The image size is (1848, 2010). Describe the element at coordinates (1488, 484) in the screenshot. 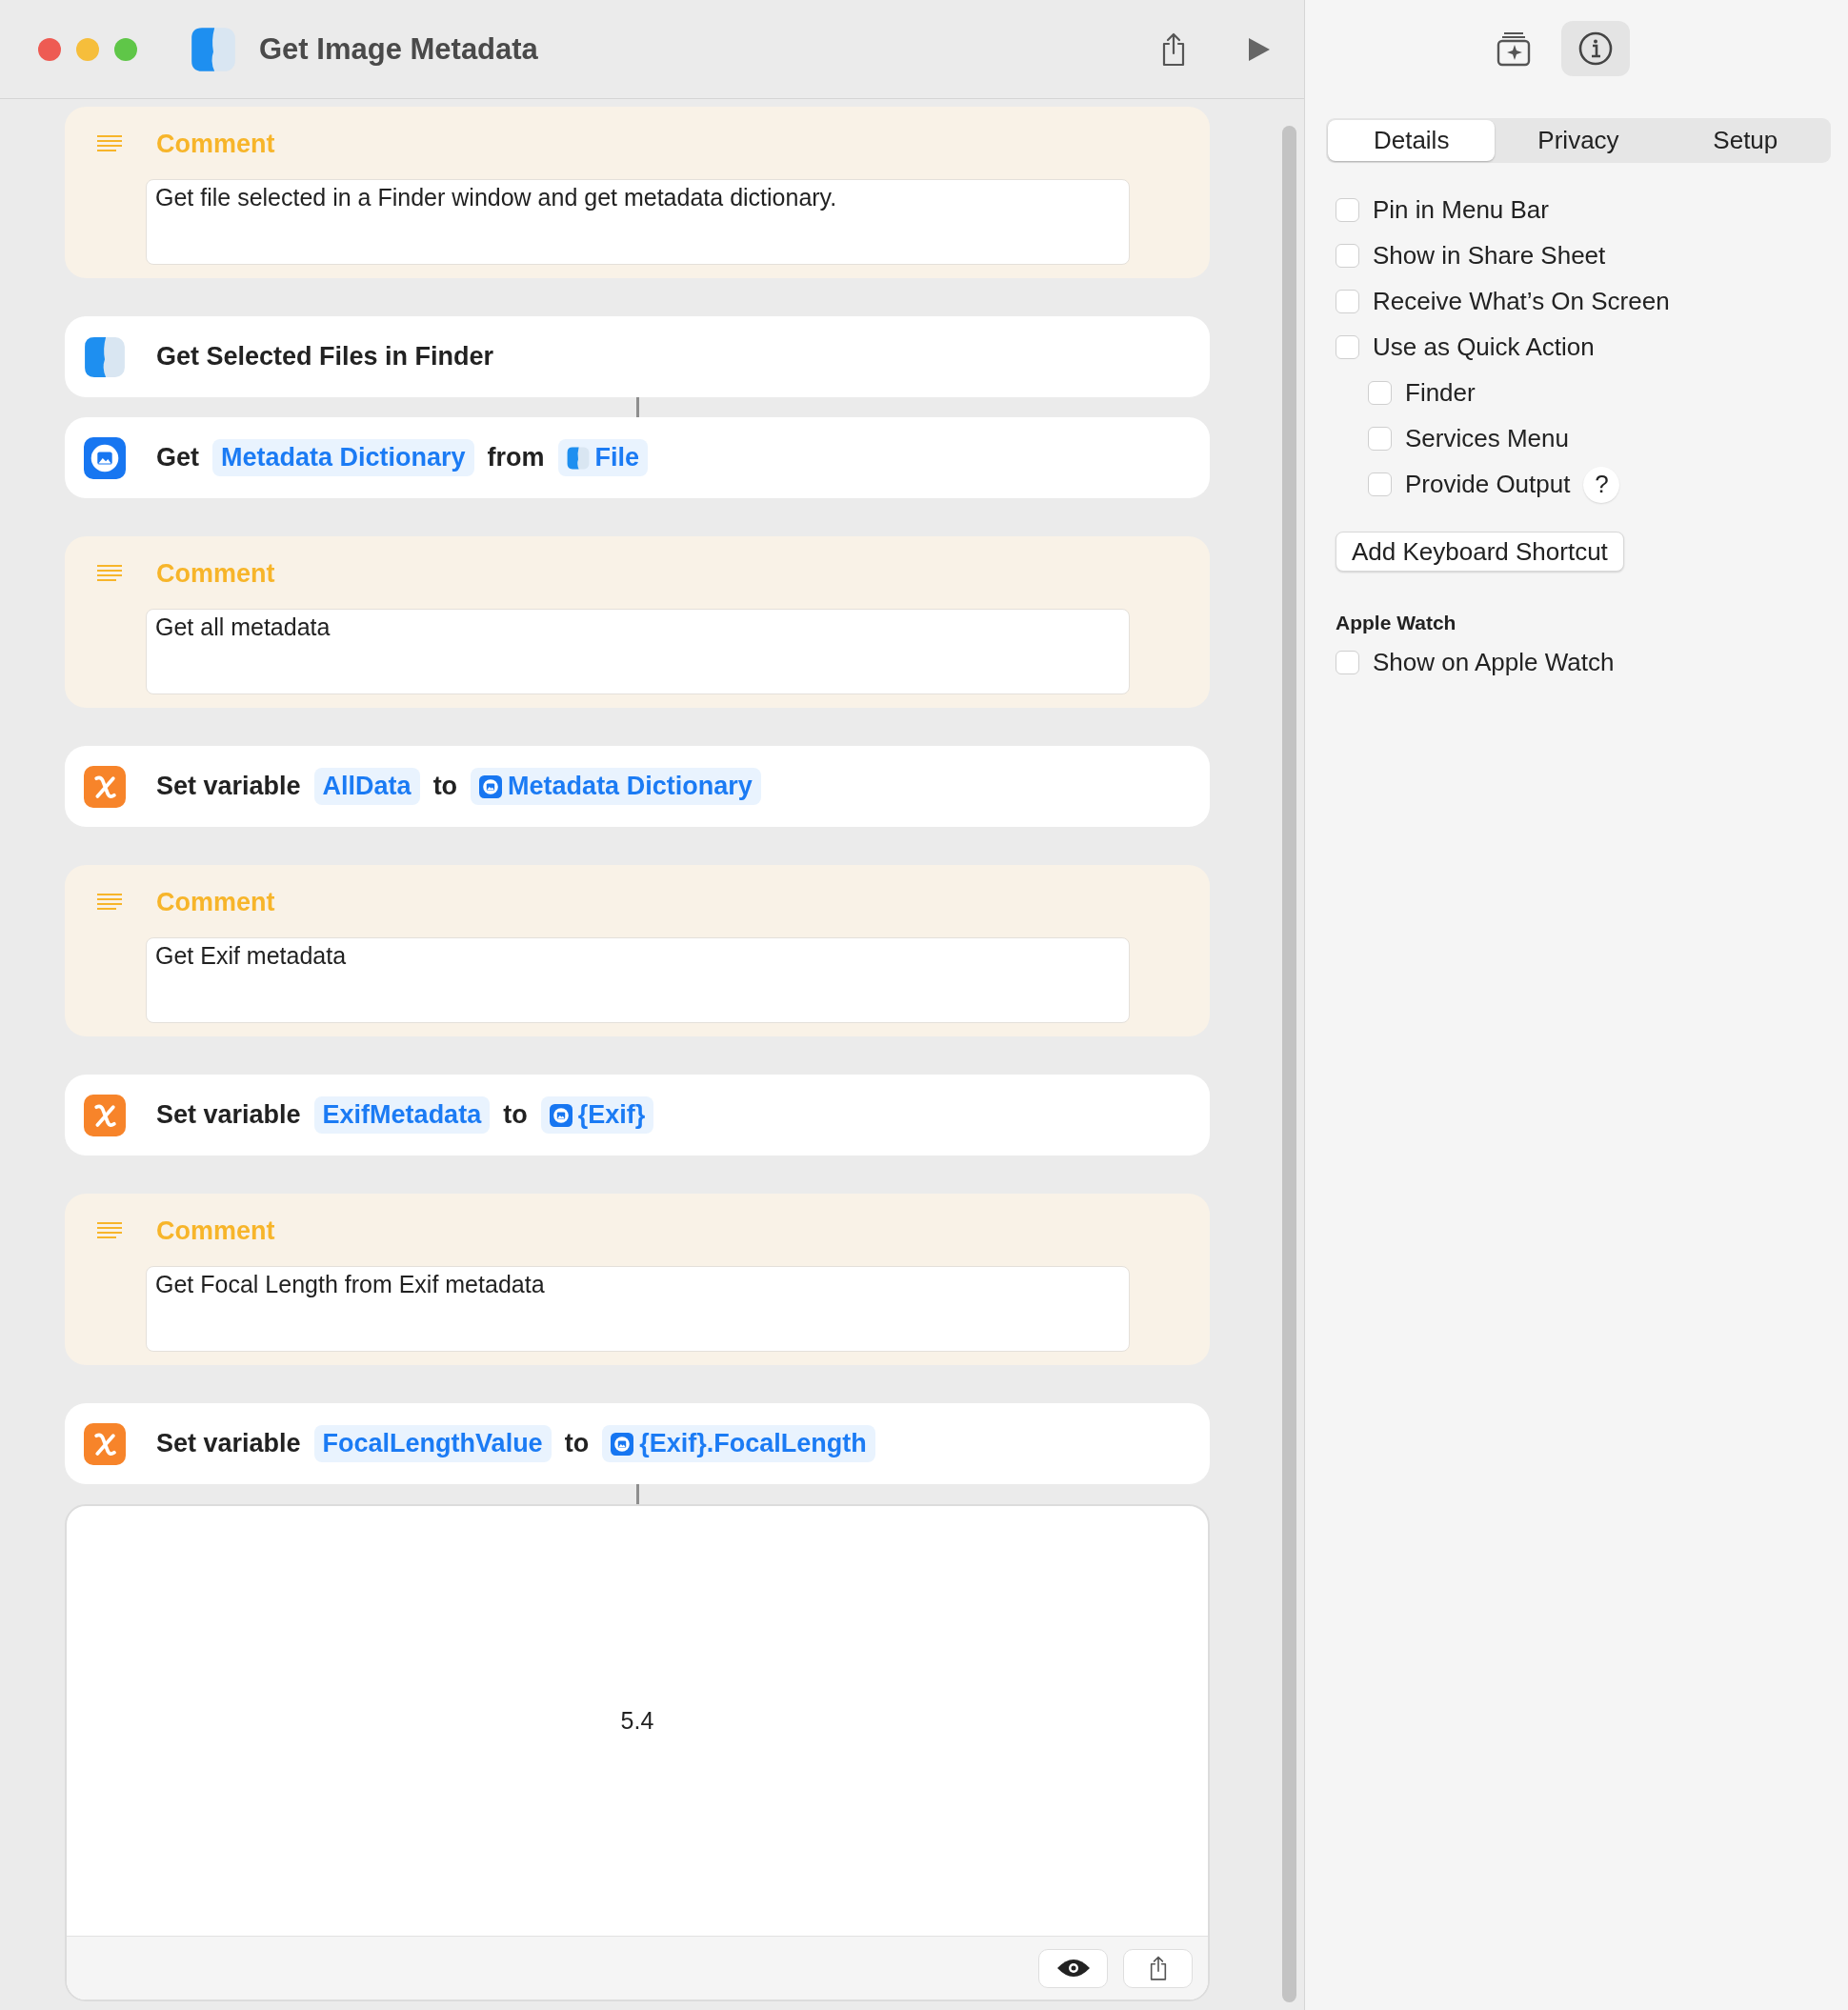

I see `option-label: Provide Output` at that location.